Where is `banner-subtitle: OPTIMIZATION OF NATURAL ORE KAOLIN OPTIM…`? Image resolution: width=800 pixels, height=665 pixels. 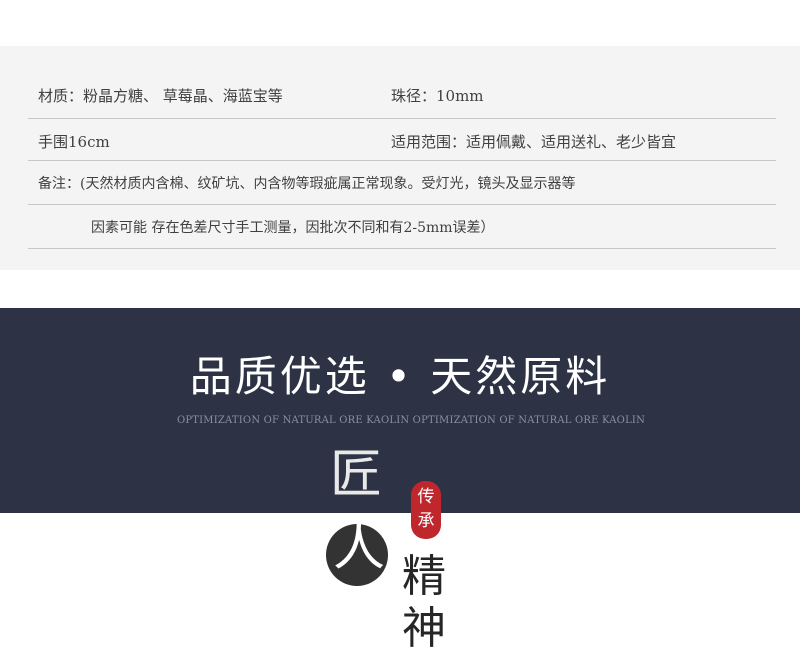 banner-subtitle: OPTIMIZATION OF NATURAL ORE KAOLIN OPTIM… is located at coordinates (411, 420).